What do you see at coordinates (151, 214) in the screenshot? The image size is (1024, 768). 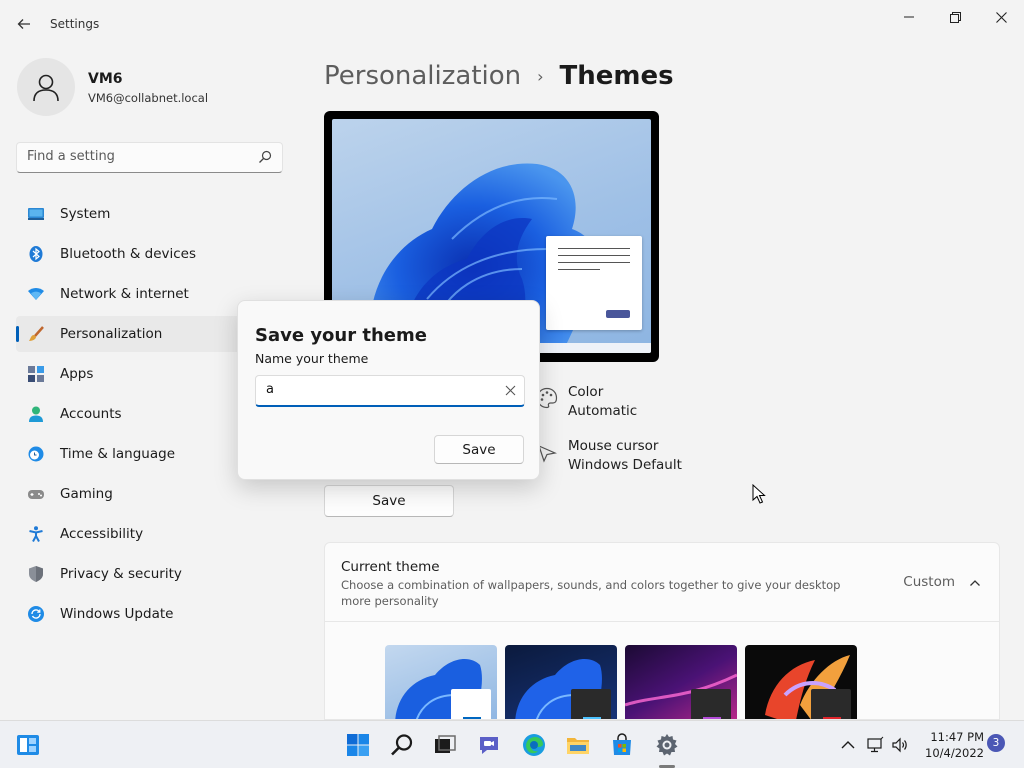 I see `sidebar-item-system: System` at bounding box center [151, 214].